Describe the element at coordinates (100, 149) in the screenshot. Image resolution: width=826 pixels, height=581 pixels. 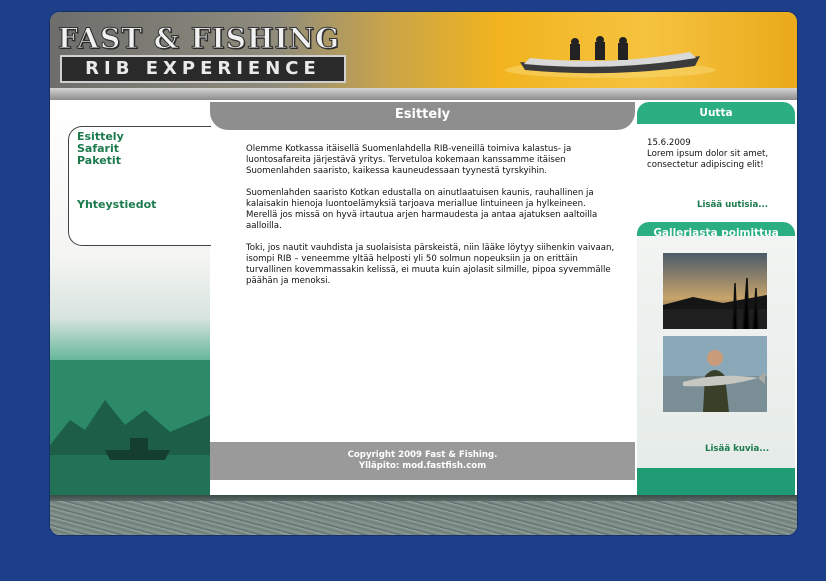
I see `nav-list: Esittely Safarit Paketit` at that location.